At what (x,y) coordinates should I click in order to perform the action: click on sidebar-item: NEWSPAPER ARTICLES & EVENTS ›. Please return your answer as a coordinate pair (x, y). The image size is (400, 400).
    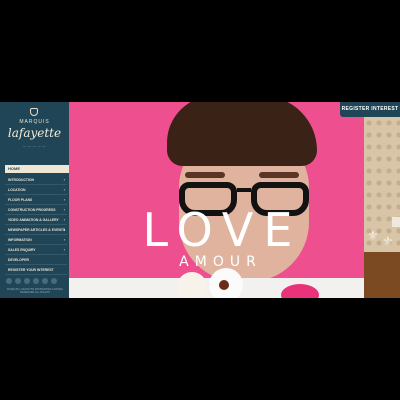
    Looking at the image, I should click on (36, 230).